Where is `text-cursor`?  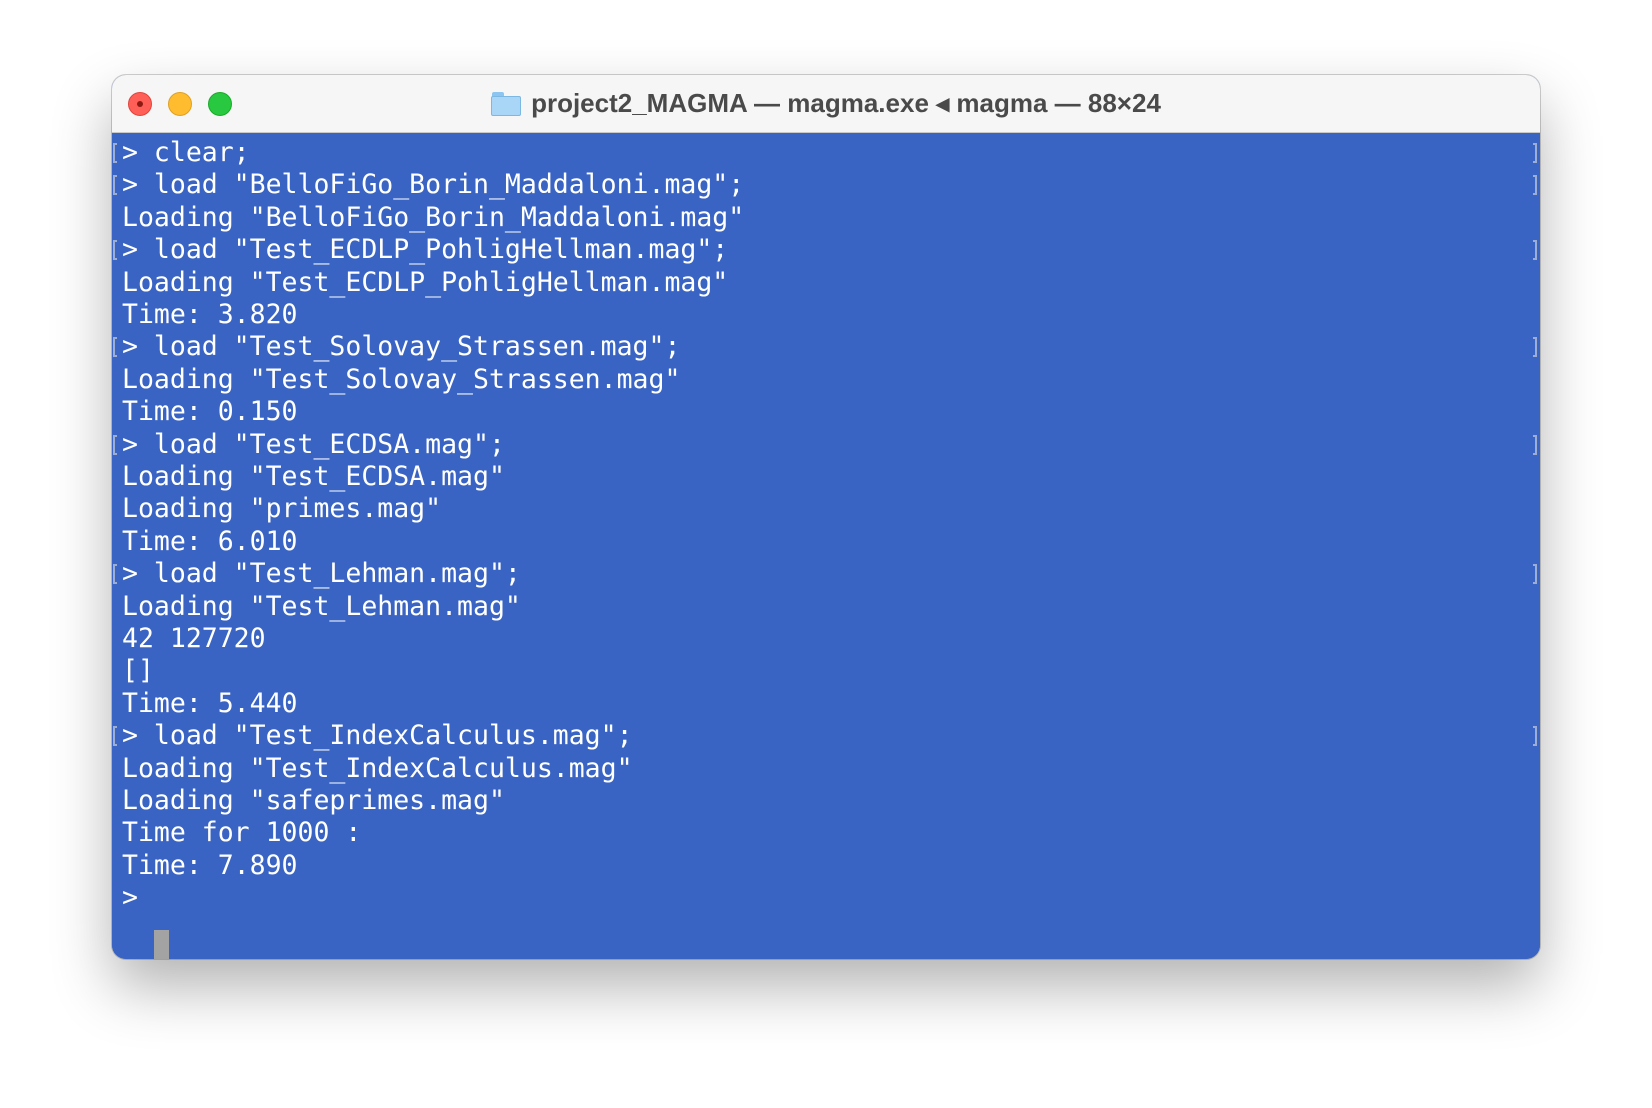 text-cursor is located at coordinates (161, 944).